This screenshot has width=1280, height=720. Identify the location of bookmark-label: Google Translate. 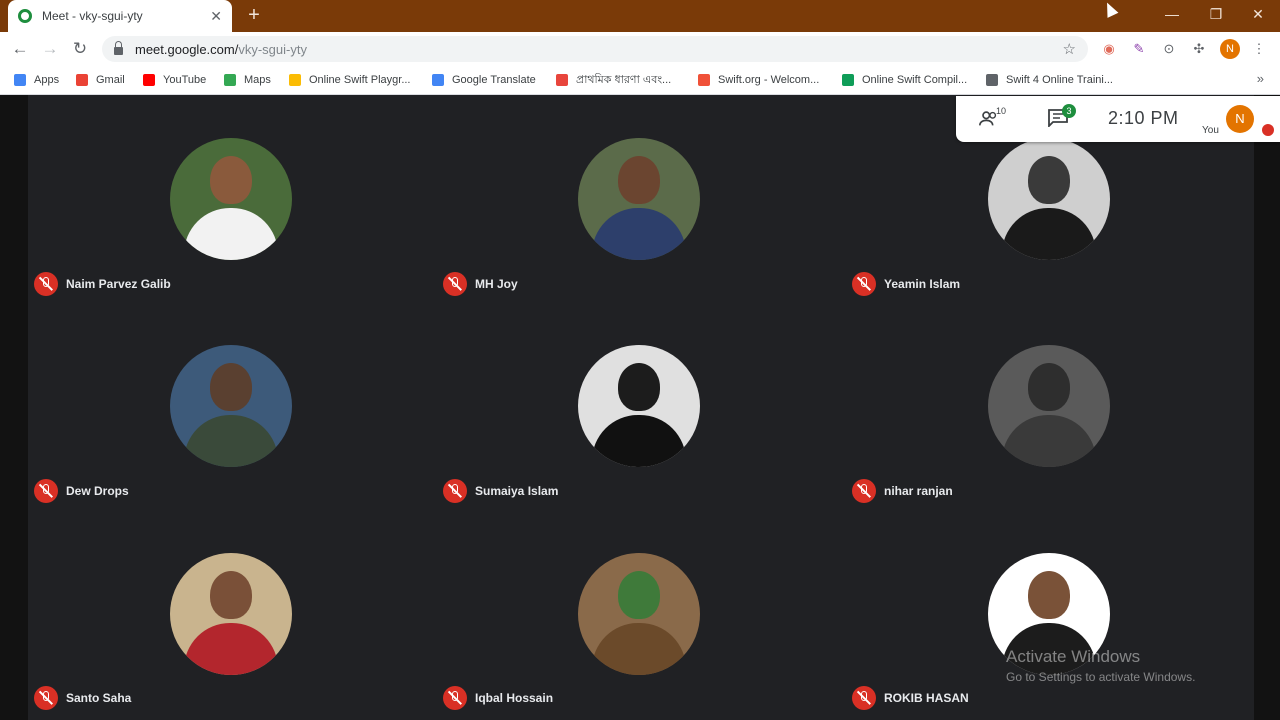
(494, 80).